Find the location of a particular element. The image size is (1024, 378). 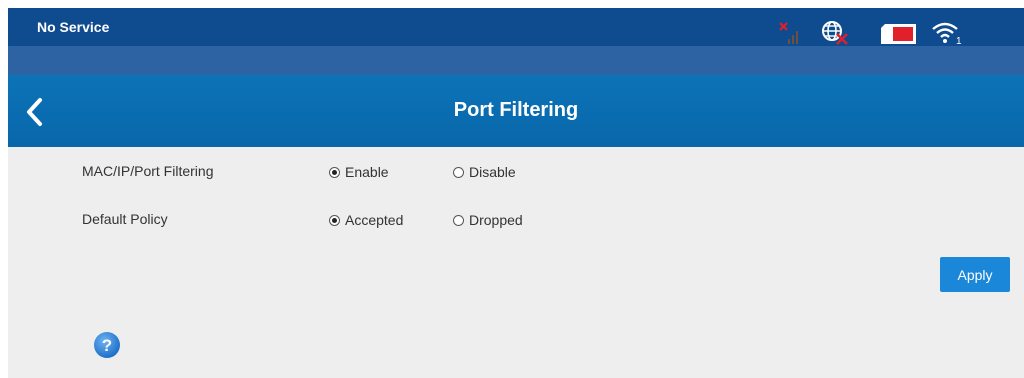

default-policy-accepted-label: Accepted is located at coordinates (374, 220).